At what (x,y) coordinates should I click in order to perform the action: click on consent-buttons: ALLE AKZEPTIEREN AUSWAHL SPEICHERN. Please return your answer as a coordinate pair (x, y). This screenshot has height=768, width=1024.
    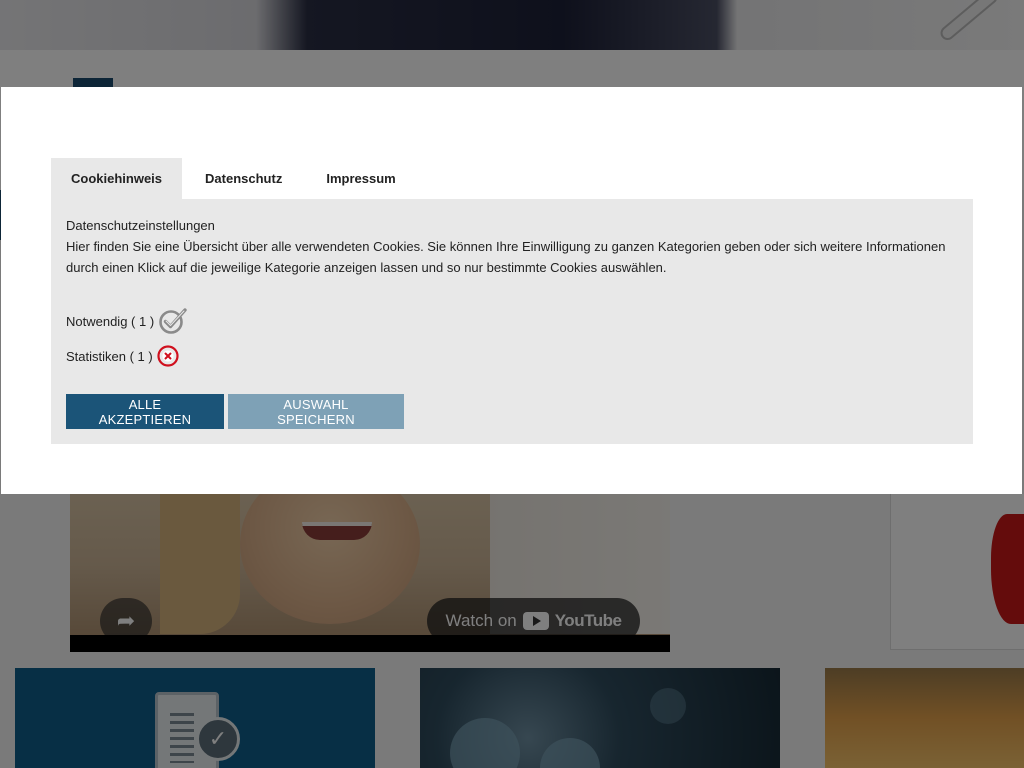
    Looking at the image, I should click on (235, 411).